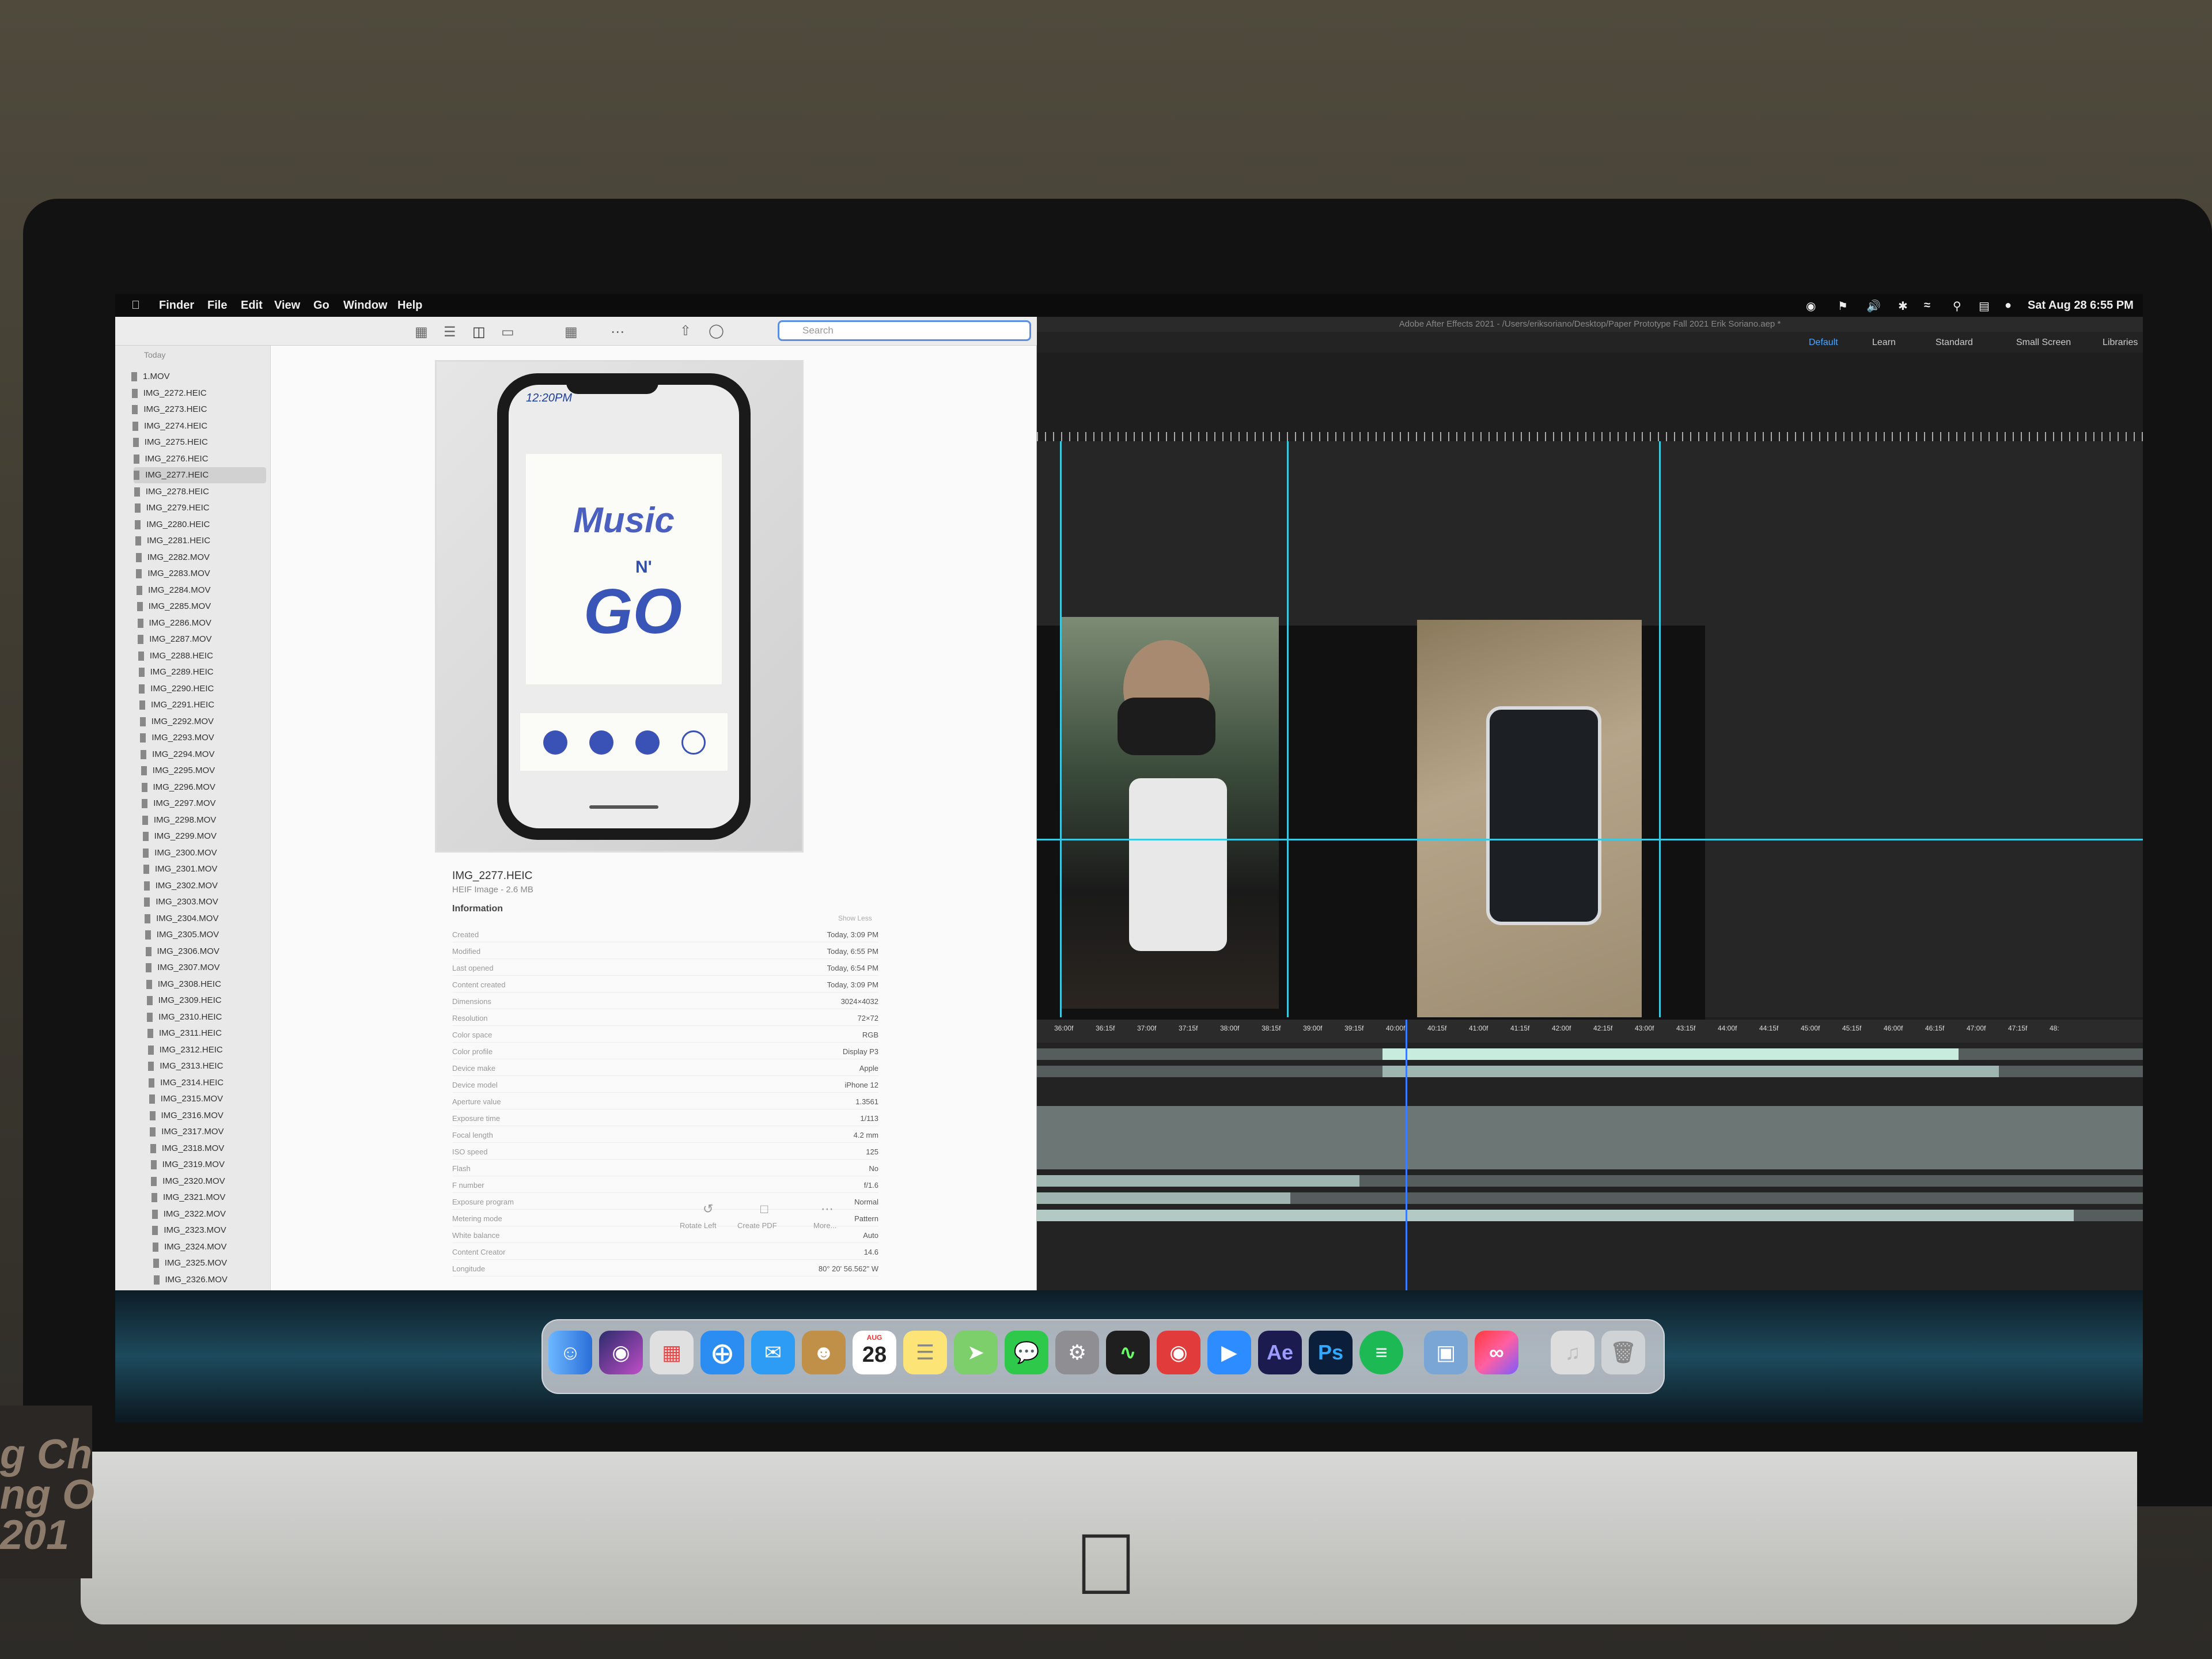 The width and height of the screenshot is (2212, 1659). What do you see at coordinates (197, 393) in the screenshot?
I see `file-list-item: IMG_2272.HEIC` at bounding box center [197, 393].